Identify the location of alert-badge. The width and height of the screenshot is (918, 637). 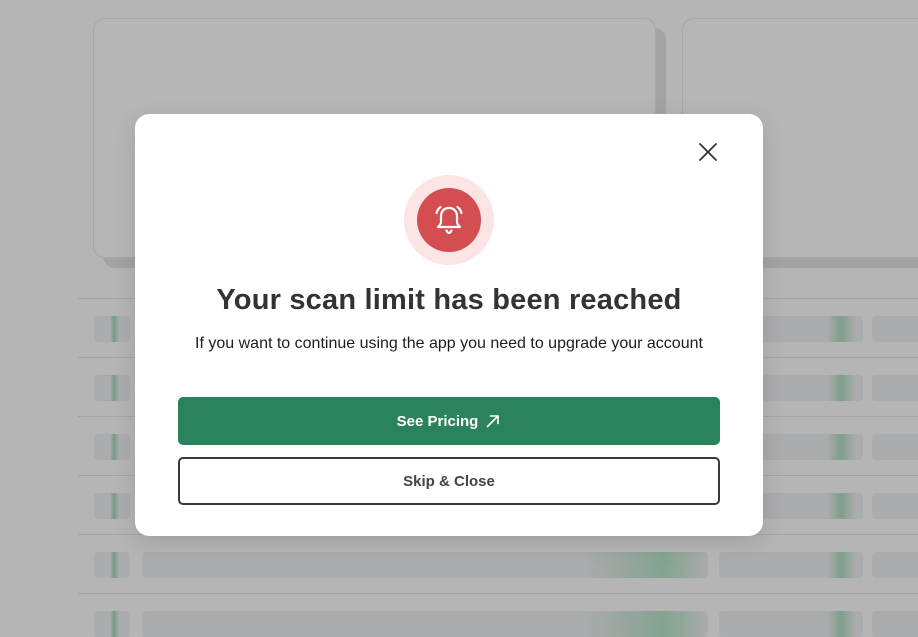
(449, 220).